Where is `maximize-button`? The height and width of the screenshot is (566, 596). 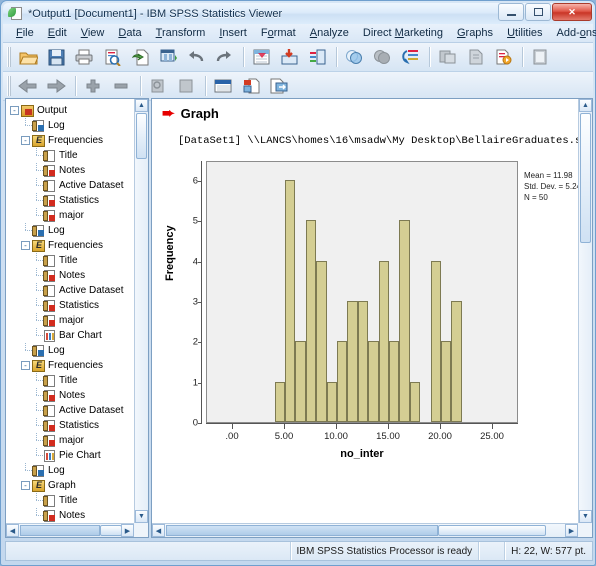 maximize-button is located at coordinates (538, 12).